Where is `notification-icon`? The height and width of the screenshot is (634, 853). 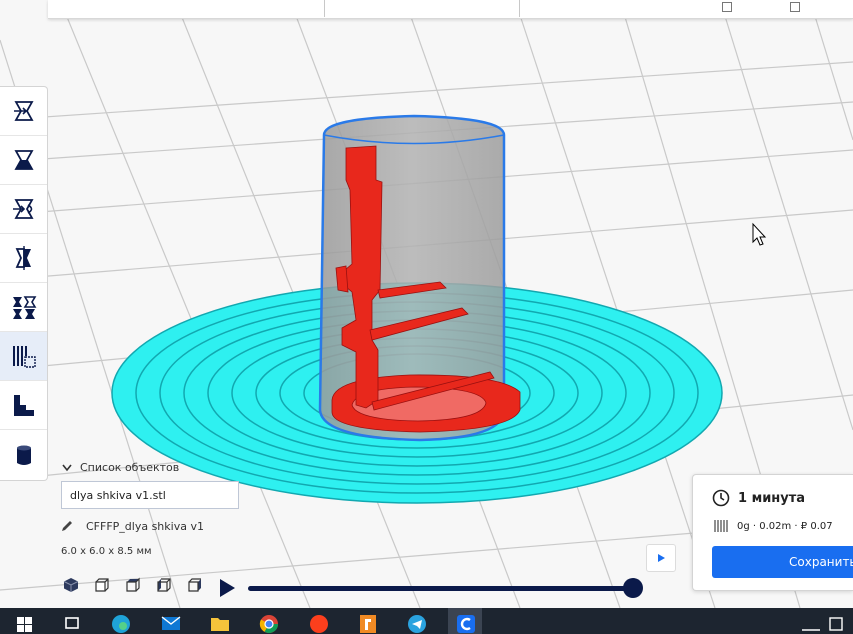
notification-icon is located at coordinates (837, 624).